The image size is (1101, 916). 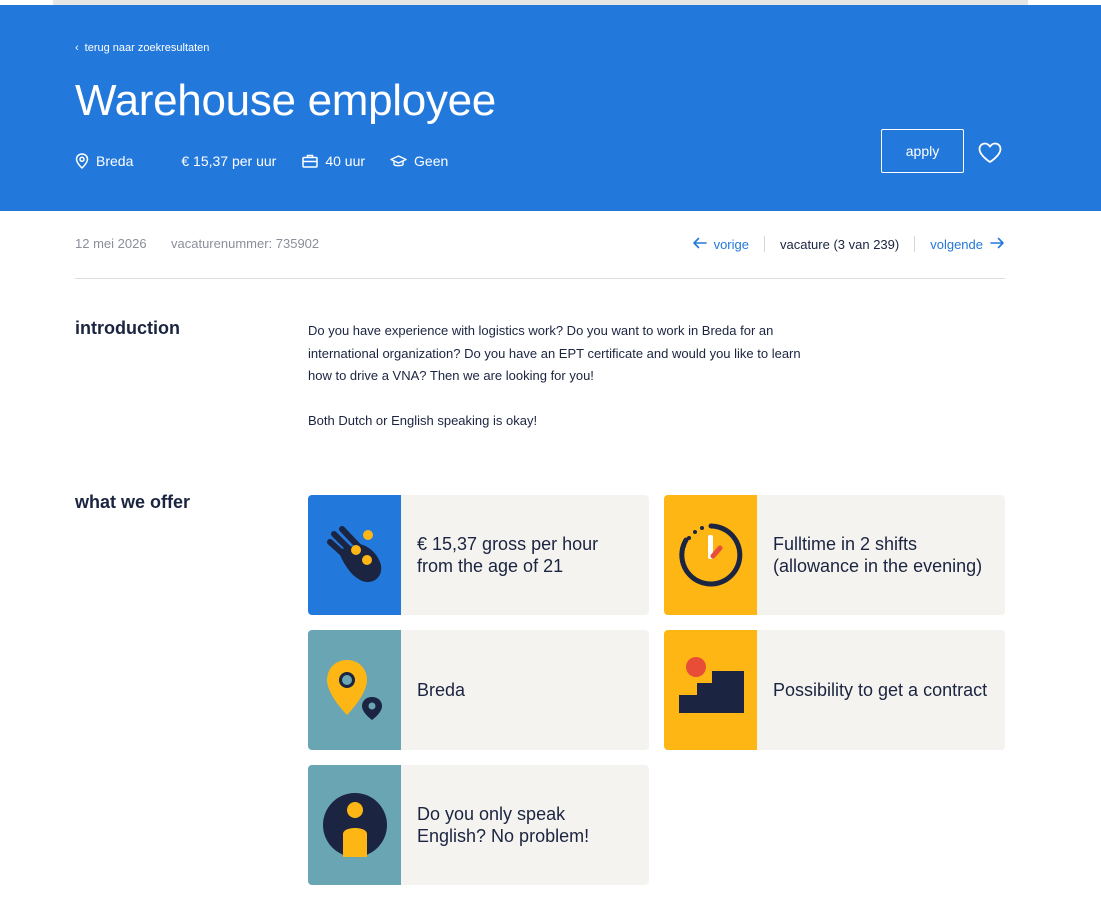 What do you see at coordinates (82, 161) in the screenshot?
I see `location-pin-icon` at bounding box center [82, 161].